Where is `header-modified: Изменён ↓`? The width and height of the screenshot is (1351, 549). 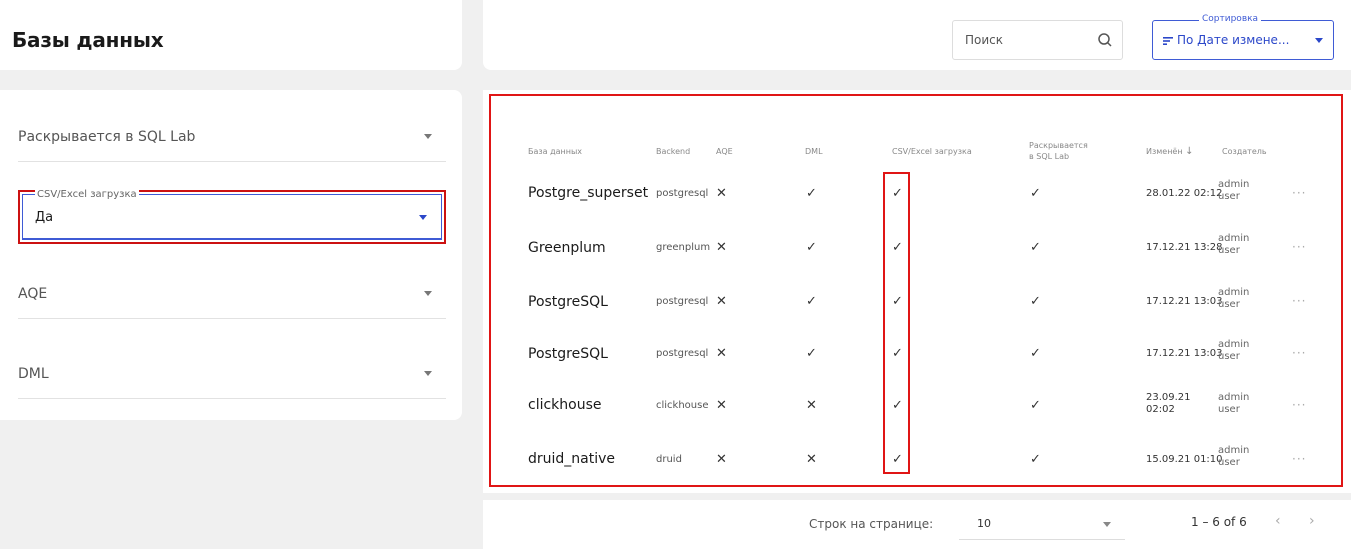
header-modified: Изменён ↓ is located at coordinates (1170, 151).